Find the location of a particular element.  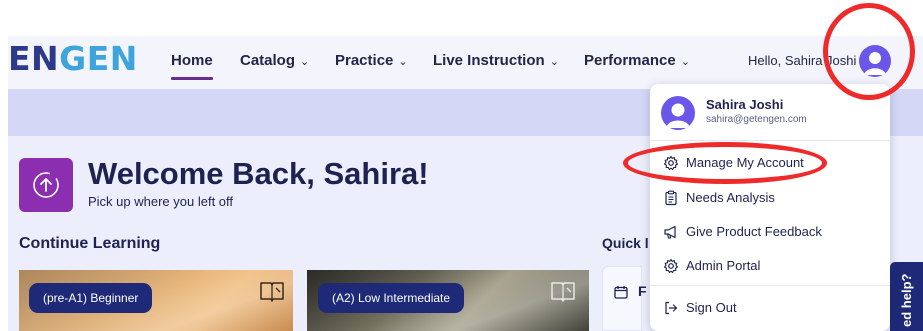

menu-item-admin-portal: Admin Portal is located at coordinates (770, 266).